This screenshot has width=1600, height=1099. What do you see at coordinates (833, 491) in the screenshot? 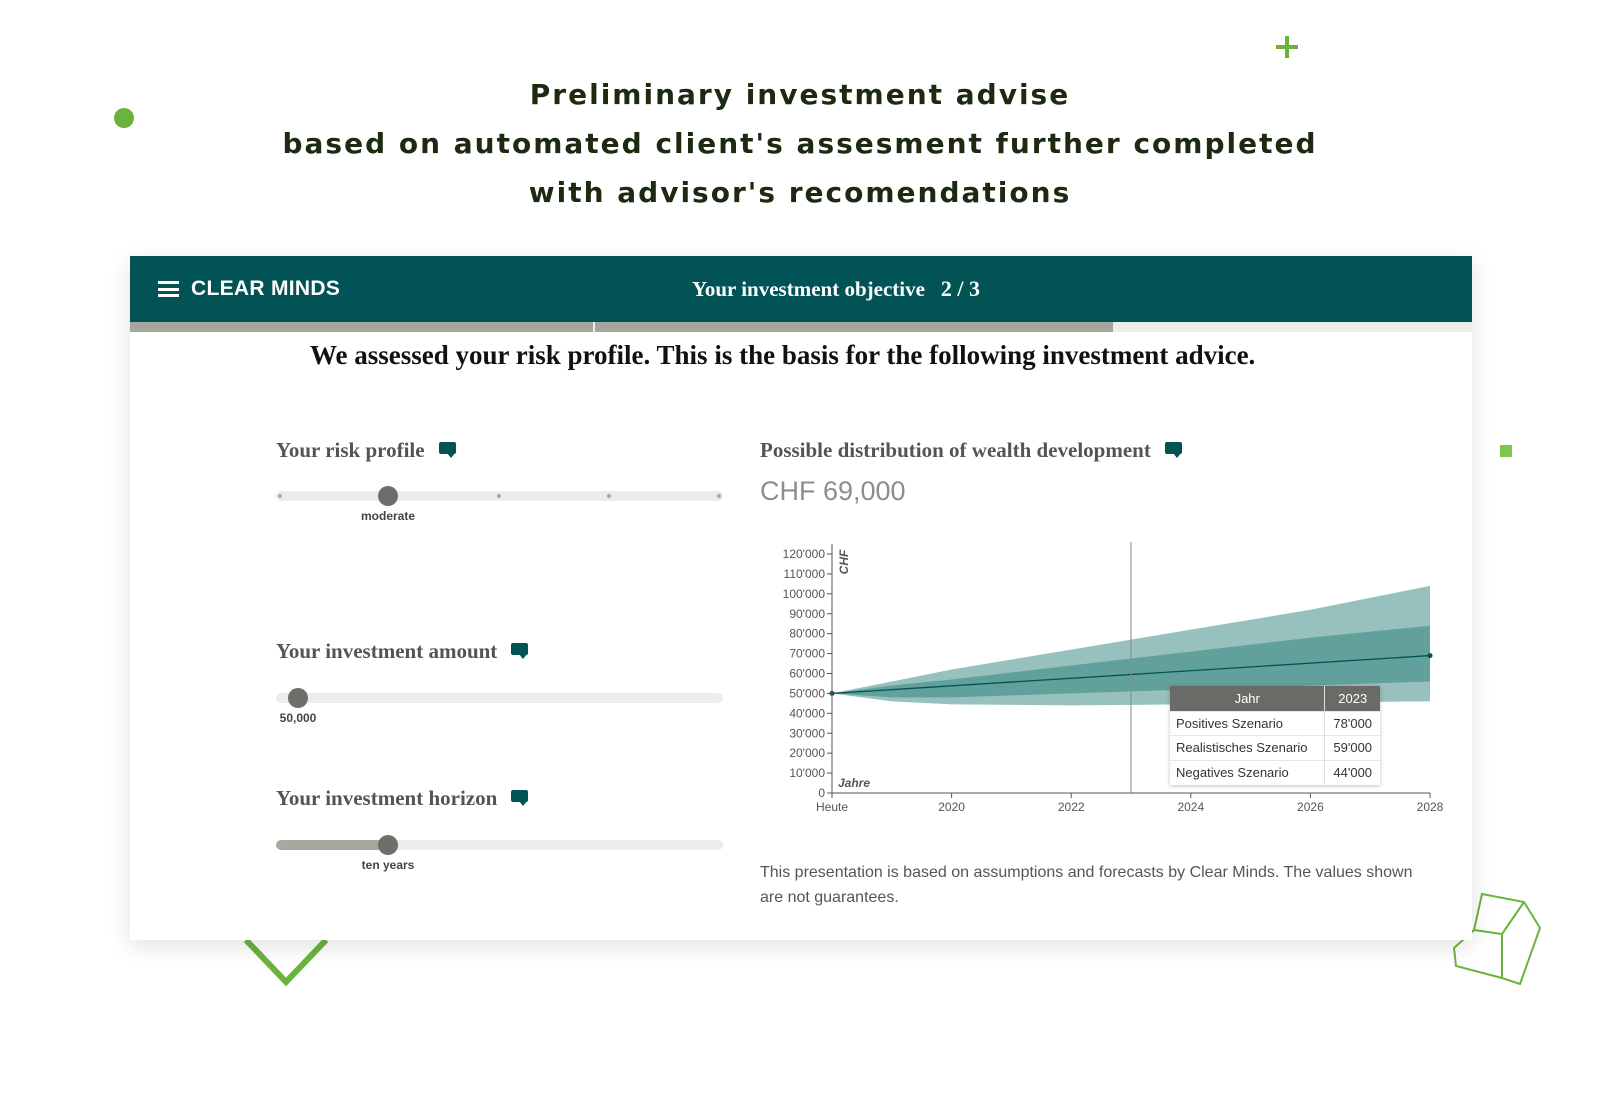
I see `projected-wealth-amount: CHF 69,000` at bounding box center [833, 491].